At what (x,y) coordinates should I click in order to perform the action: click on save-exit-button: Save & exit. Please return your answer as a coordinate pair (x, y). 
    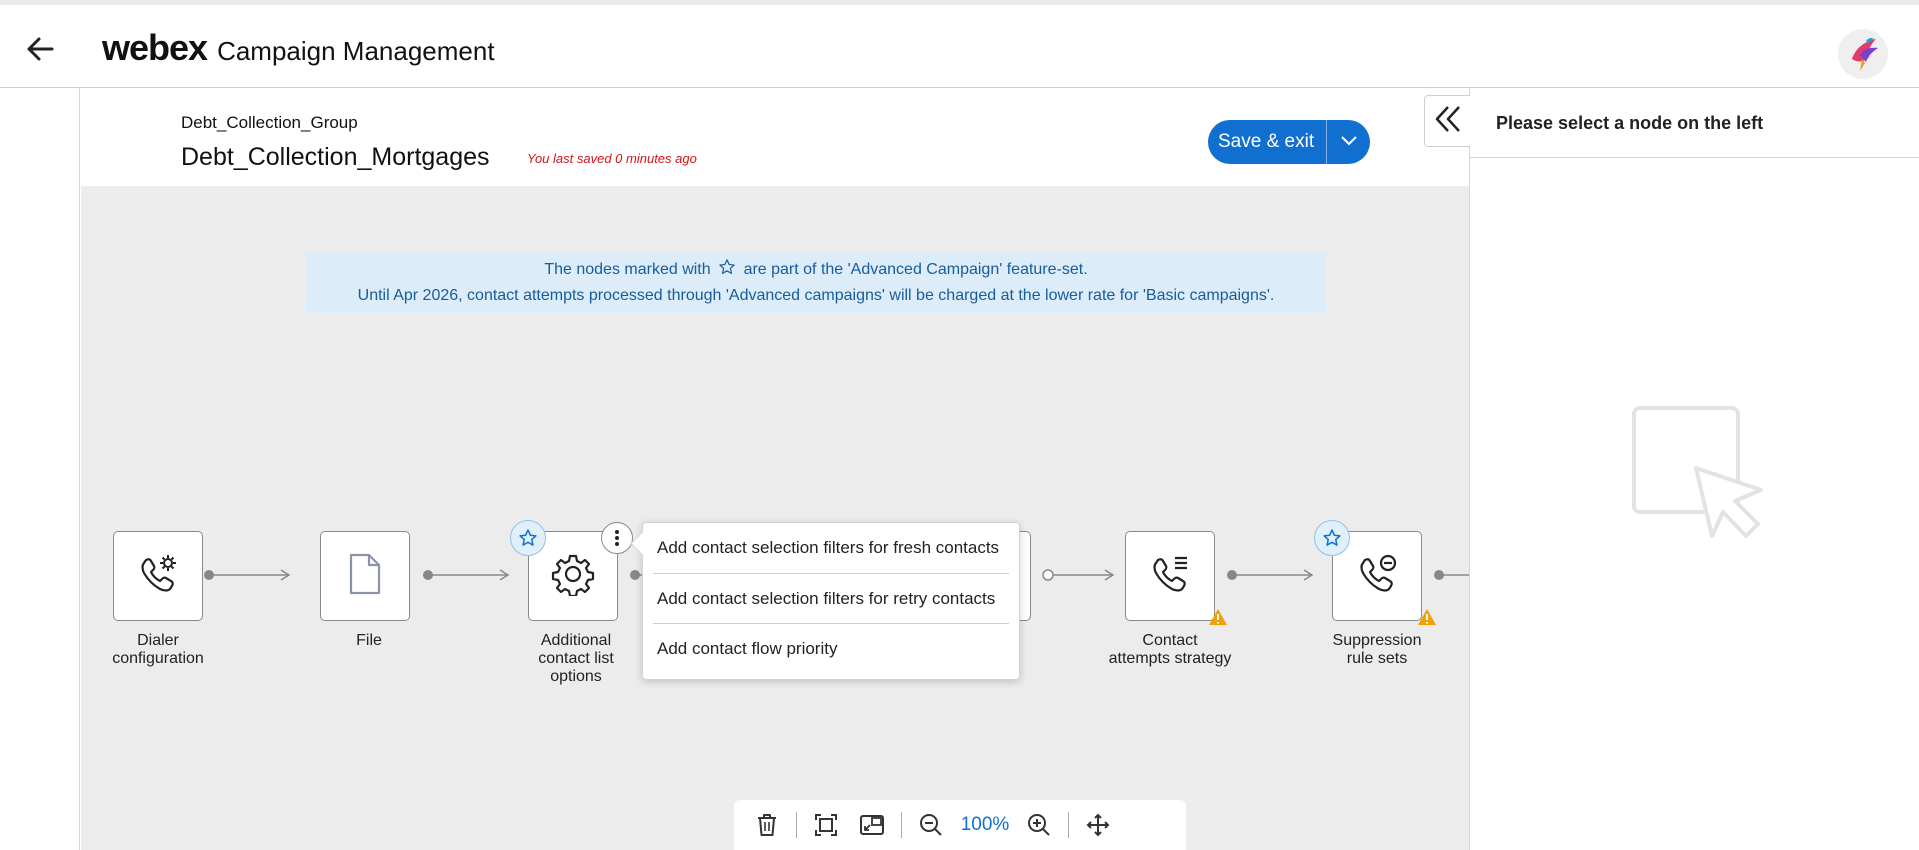
    Looking at the image, I should click on (1267, 142).